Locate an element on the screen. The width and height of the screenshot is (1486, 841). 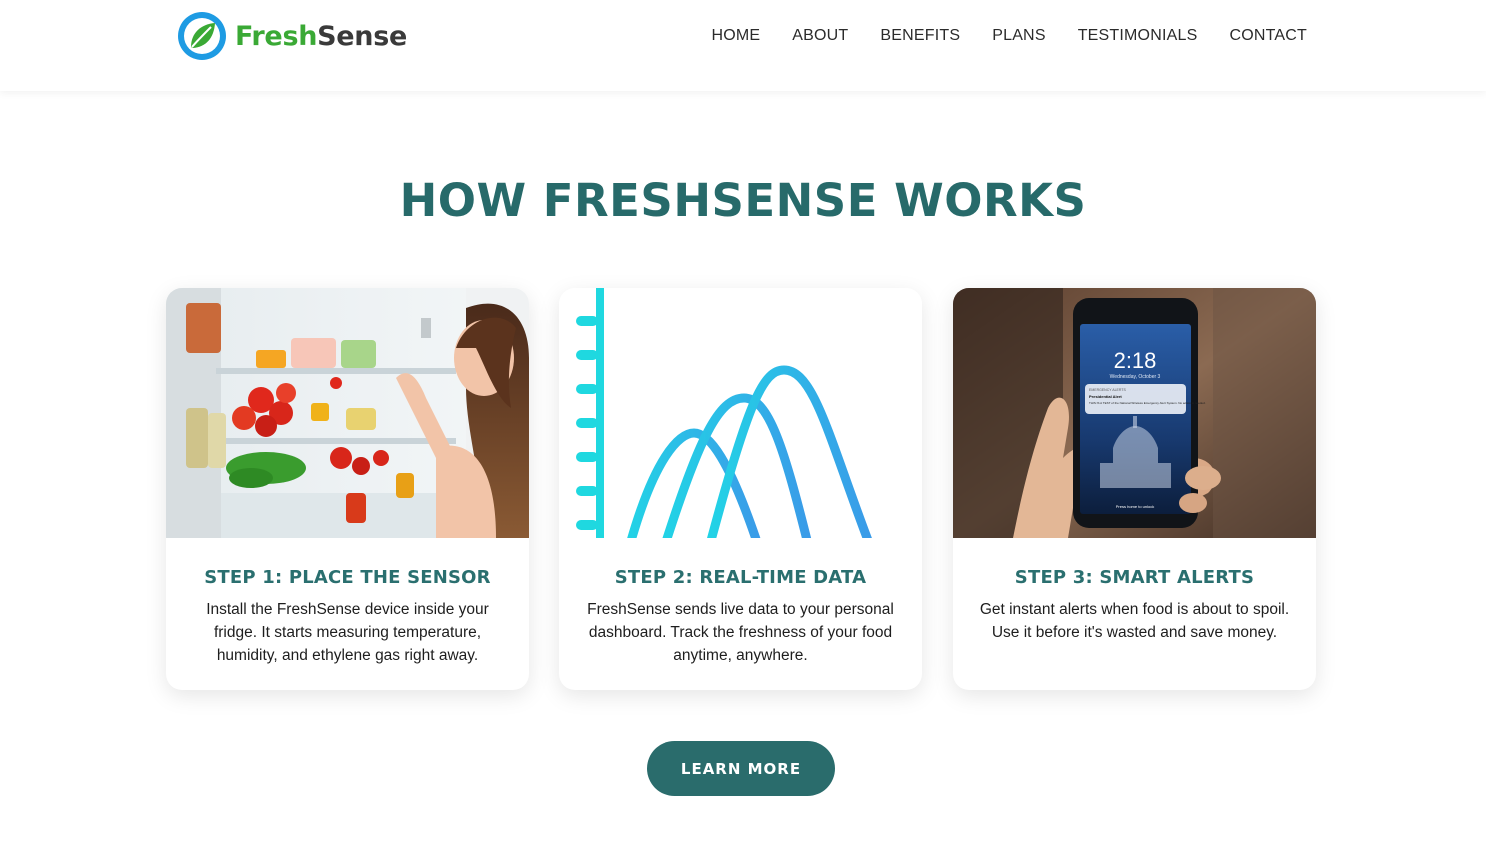
brand-logo: FreshSense is located at coordinates (292, 36).